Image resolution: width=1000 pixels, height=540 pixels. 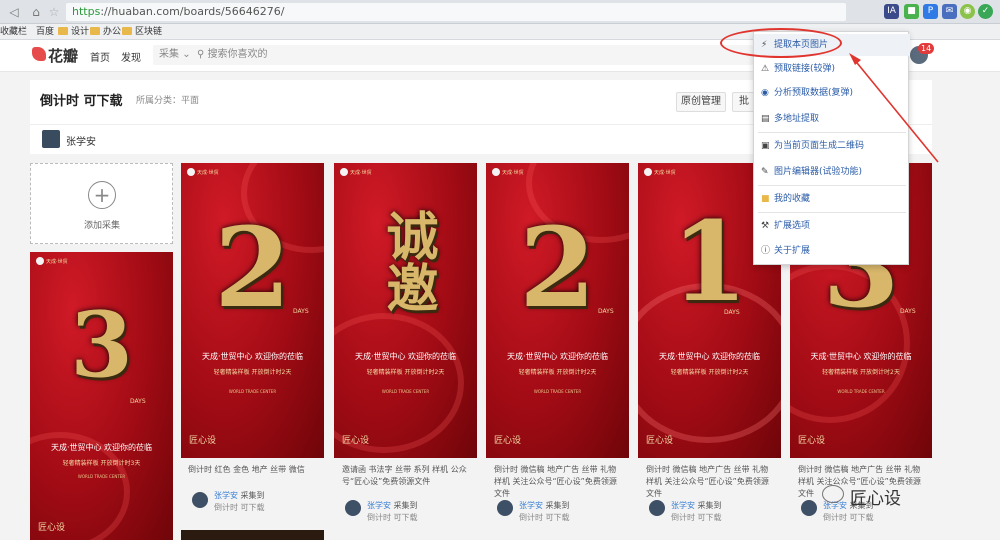 I want to click on annotation-arrow, so click(x=894, y=108).